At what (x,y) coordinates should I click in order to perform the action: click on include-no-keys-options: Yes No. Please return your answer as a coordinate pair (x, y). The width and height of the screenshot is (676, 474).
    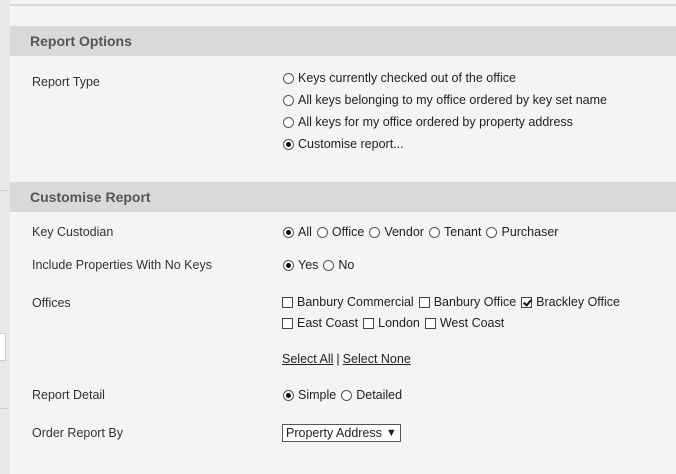
    Looking at the image, I should click on (321, 265).